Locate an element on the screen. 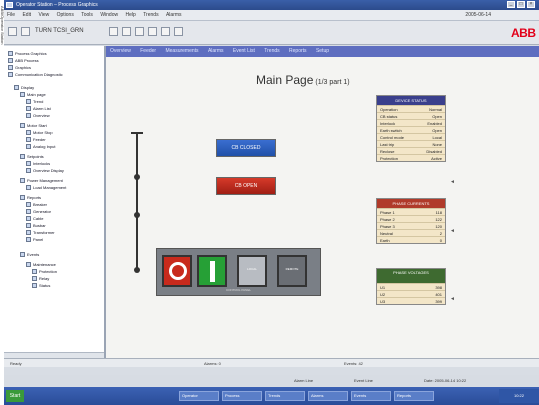 The height and width of the screenshot is (405, 539). tree-item: Graphics is located at coordinates (19, 67).